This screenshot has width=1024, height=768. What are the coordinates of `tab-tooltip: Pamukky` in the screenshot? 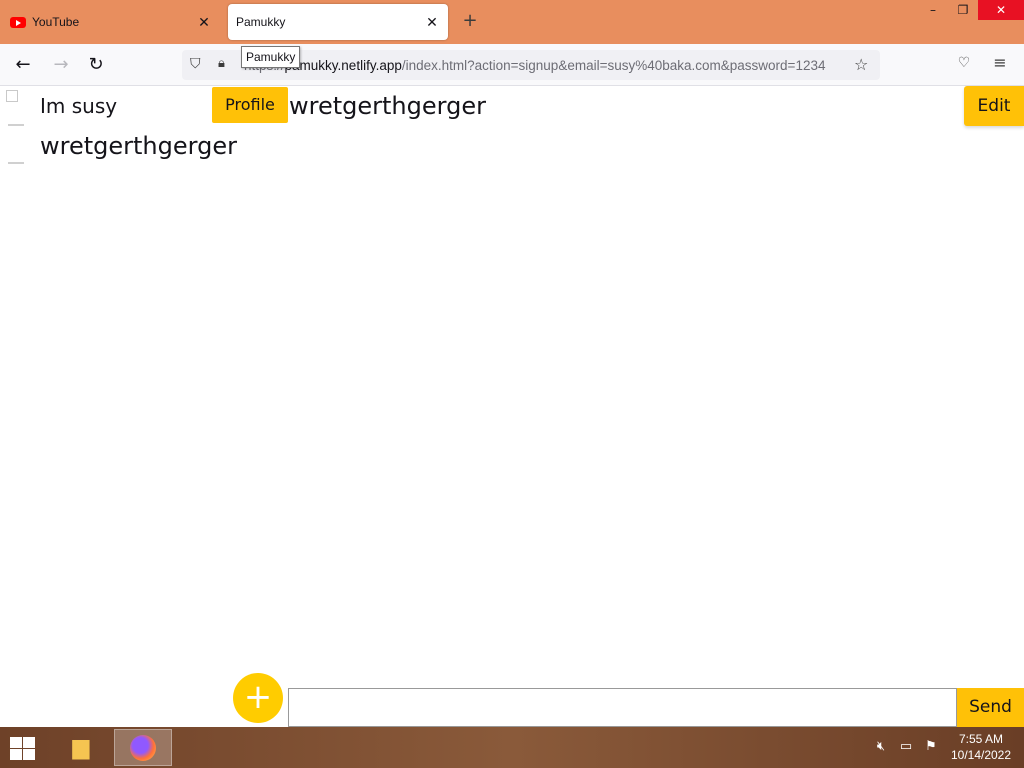 It's located at (271, 57).